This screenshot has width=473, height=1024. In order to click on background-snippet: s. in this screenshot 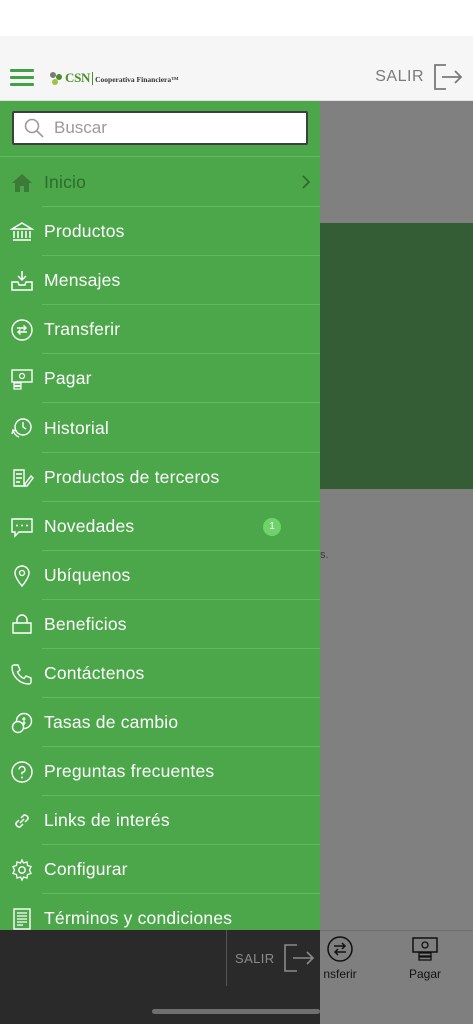, I will do `click(324, 555)`.